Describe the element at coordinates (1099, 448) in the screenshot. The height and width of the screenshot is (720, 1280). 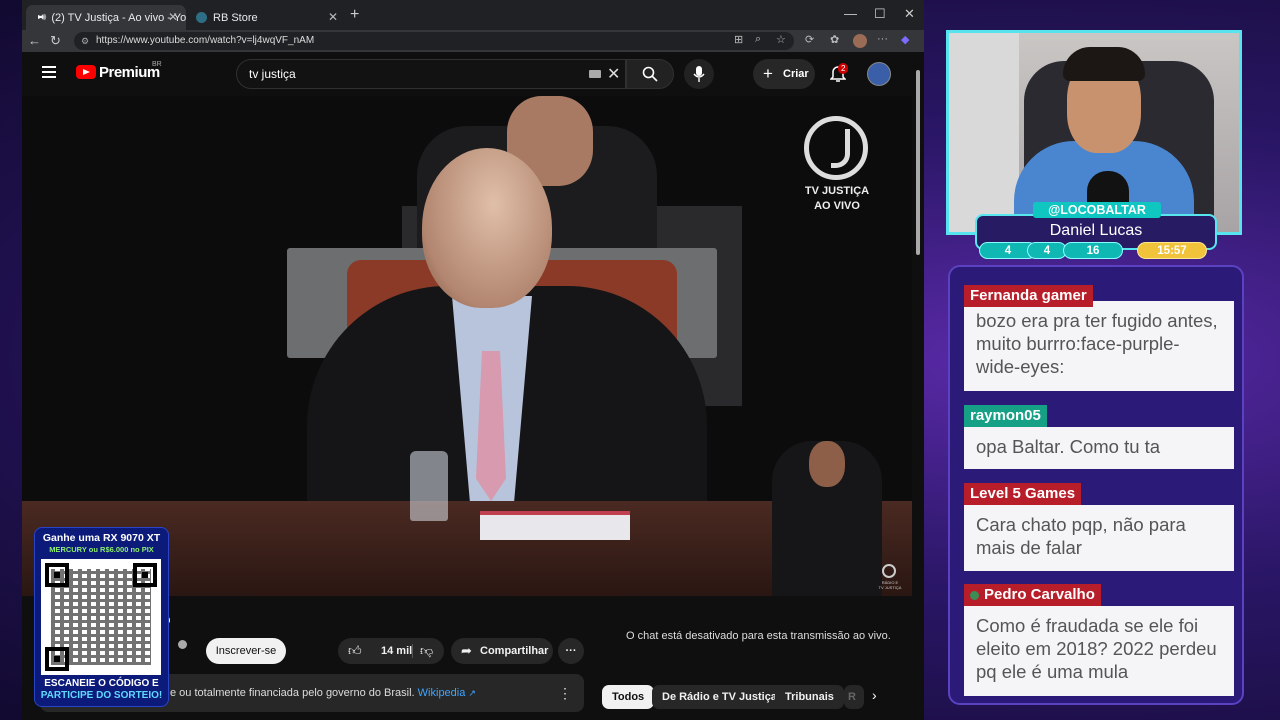
I see `chat-text: opa Baltar. Como tu ta` at that location.